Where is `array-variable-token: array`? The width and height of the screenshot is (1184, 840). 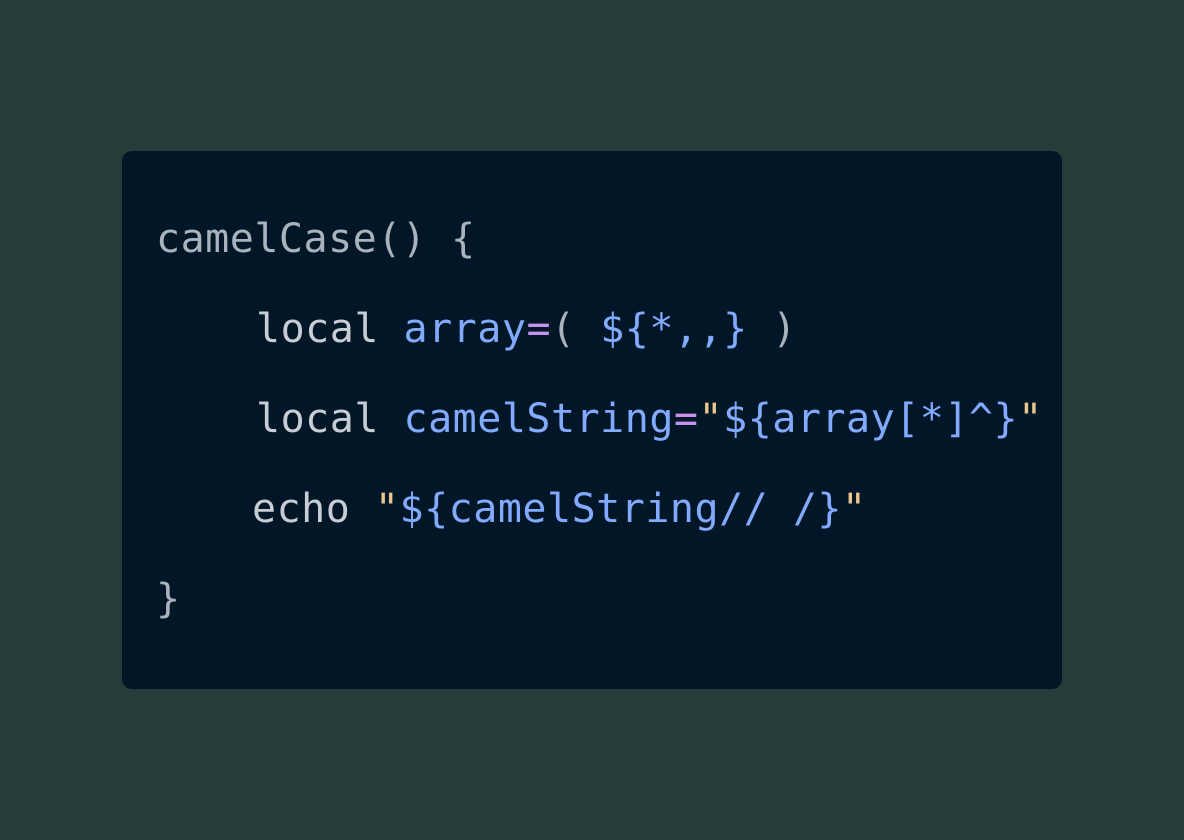
array-variable-token: array is located at coordinates (465, 329).